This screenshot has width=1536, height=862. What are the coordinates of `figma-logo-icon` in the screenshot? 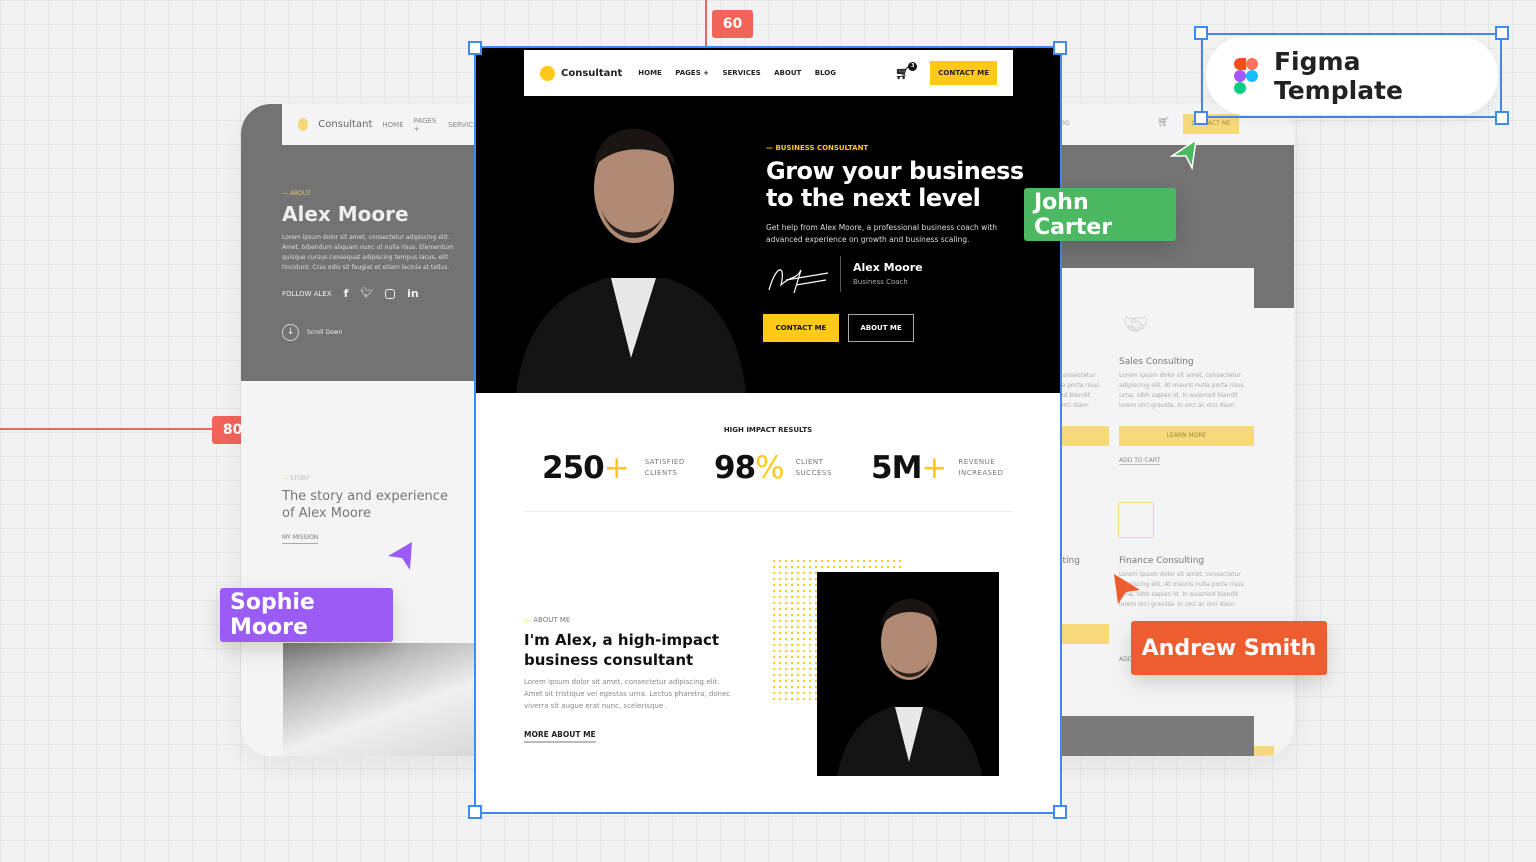 It's located at (1246, 75).